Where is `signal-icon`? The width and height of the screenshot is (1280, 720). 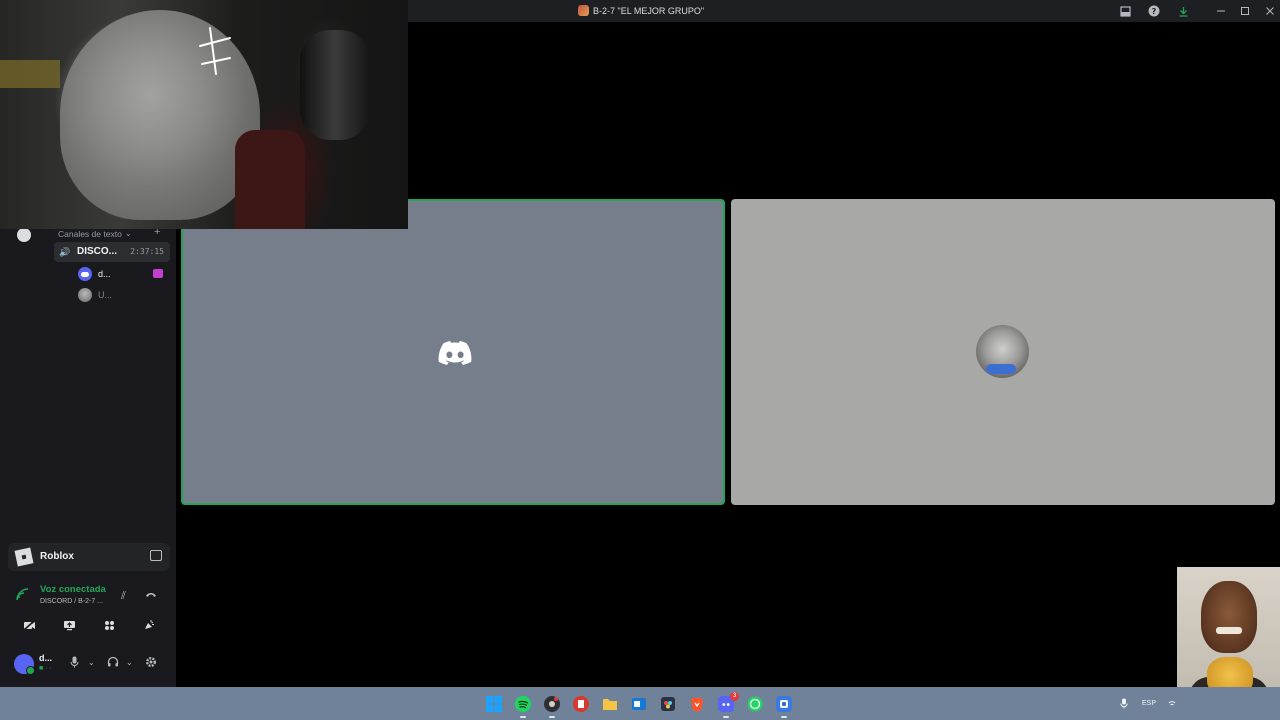 signal-icon is located at coordinates (23, 595).